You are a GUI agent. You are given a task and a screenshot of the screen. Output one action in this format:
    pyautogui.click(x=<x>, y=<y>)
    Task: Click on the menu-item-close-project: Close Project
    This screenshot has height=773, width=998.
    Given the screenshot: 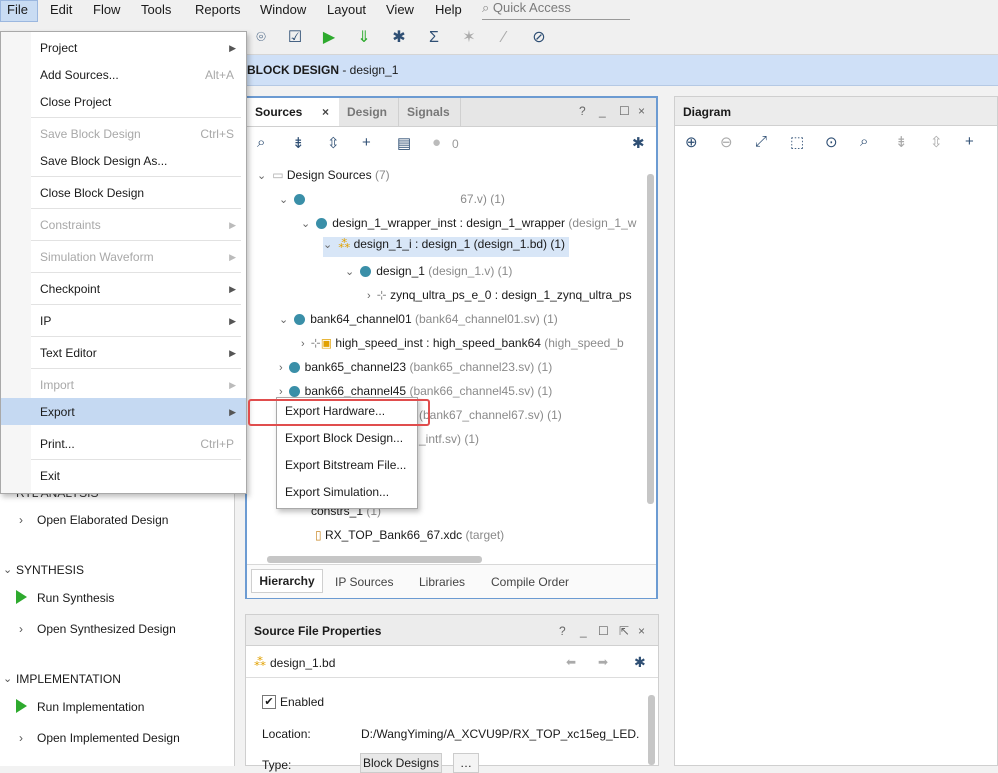 What is the action you would take?
    pyautogui.click(x=75, y=102)
    